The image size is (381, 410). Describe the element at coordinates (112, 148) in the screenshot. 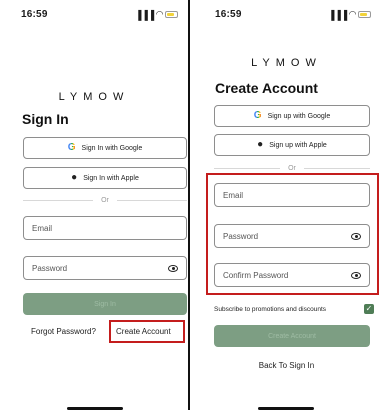

I see `google-button-label: Sign In with Google` at that location.